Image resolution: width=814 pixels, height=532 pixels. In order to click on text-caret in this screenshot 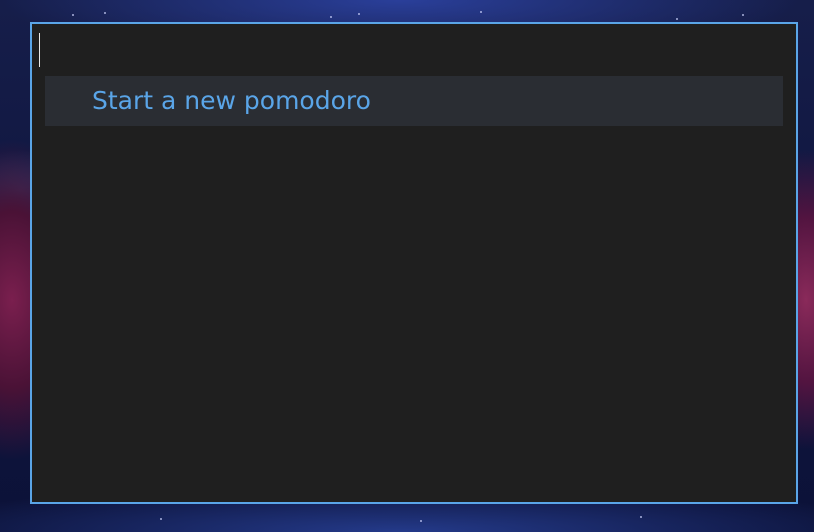, I will do `click(39, 50)`.